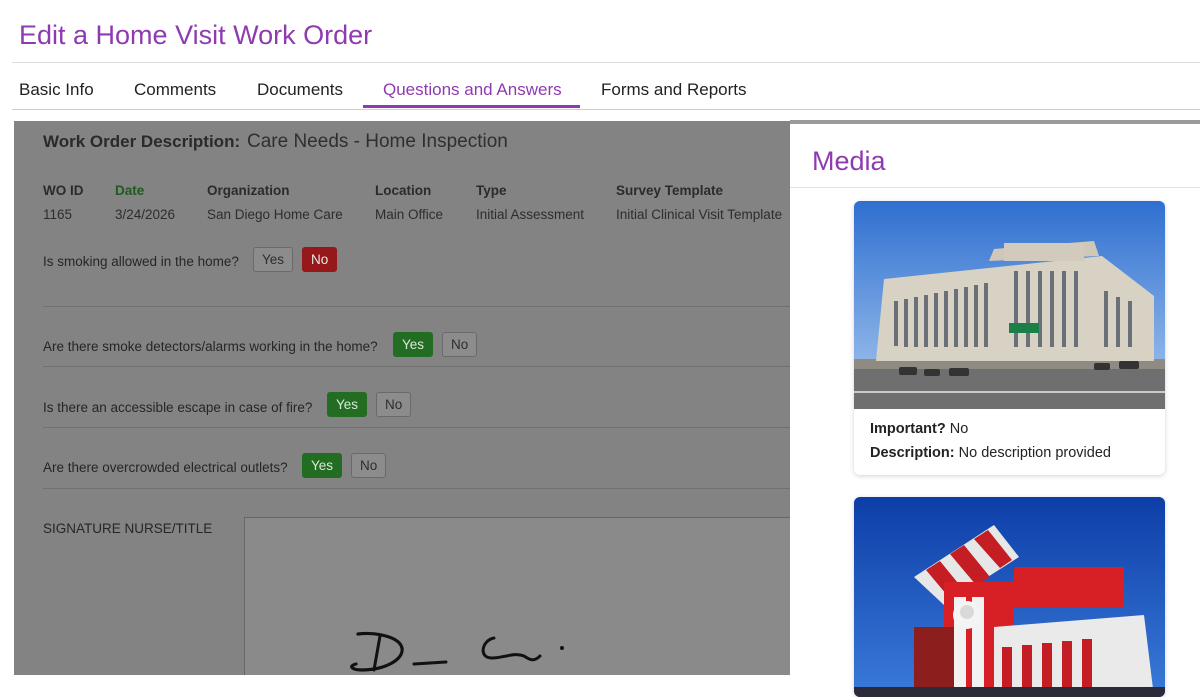  I want to click on tab-questions-and-answers: Questions and Answers, so click(472, 90).